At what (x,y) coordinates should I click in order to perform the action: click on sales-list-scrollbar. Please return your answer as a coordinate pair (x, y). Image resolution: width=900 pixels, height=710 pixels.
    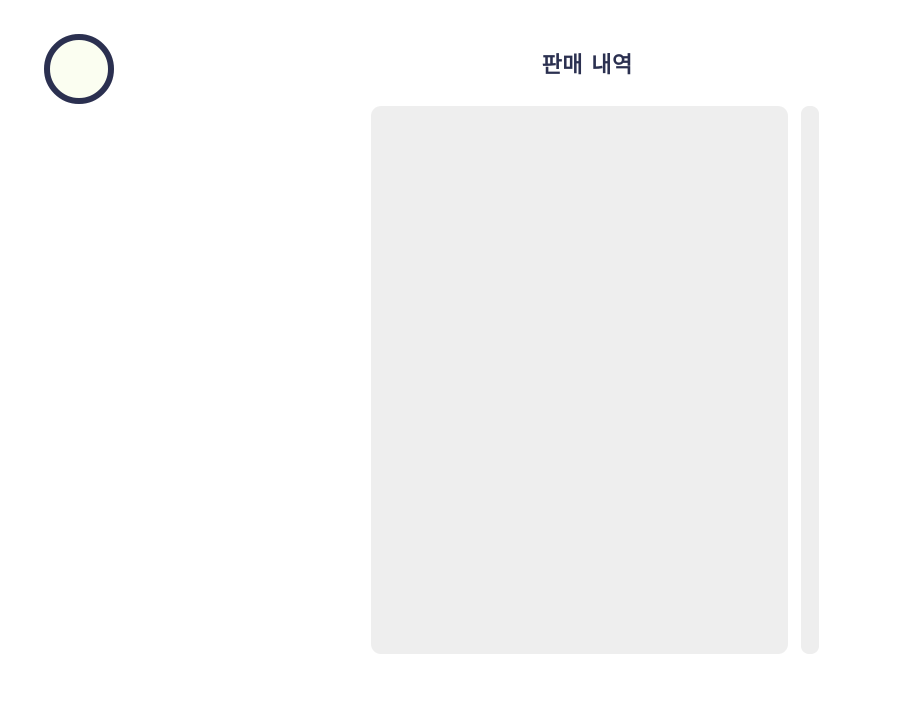
    Looking at the image, I should click on (810, 380).